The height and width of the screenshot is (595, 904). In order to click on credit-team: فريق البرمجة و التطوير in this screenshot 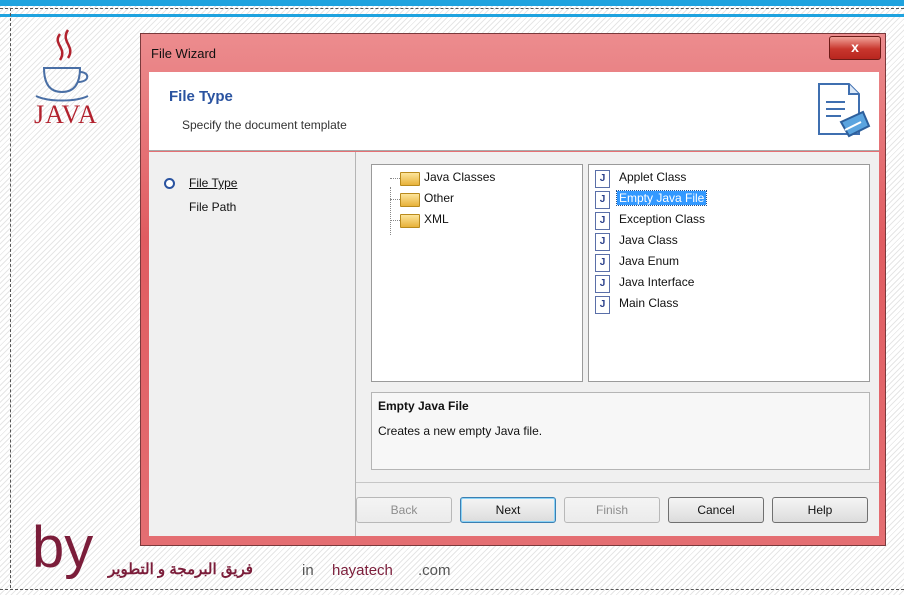, I will do `click(180, 569)`.